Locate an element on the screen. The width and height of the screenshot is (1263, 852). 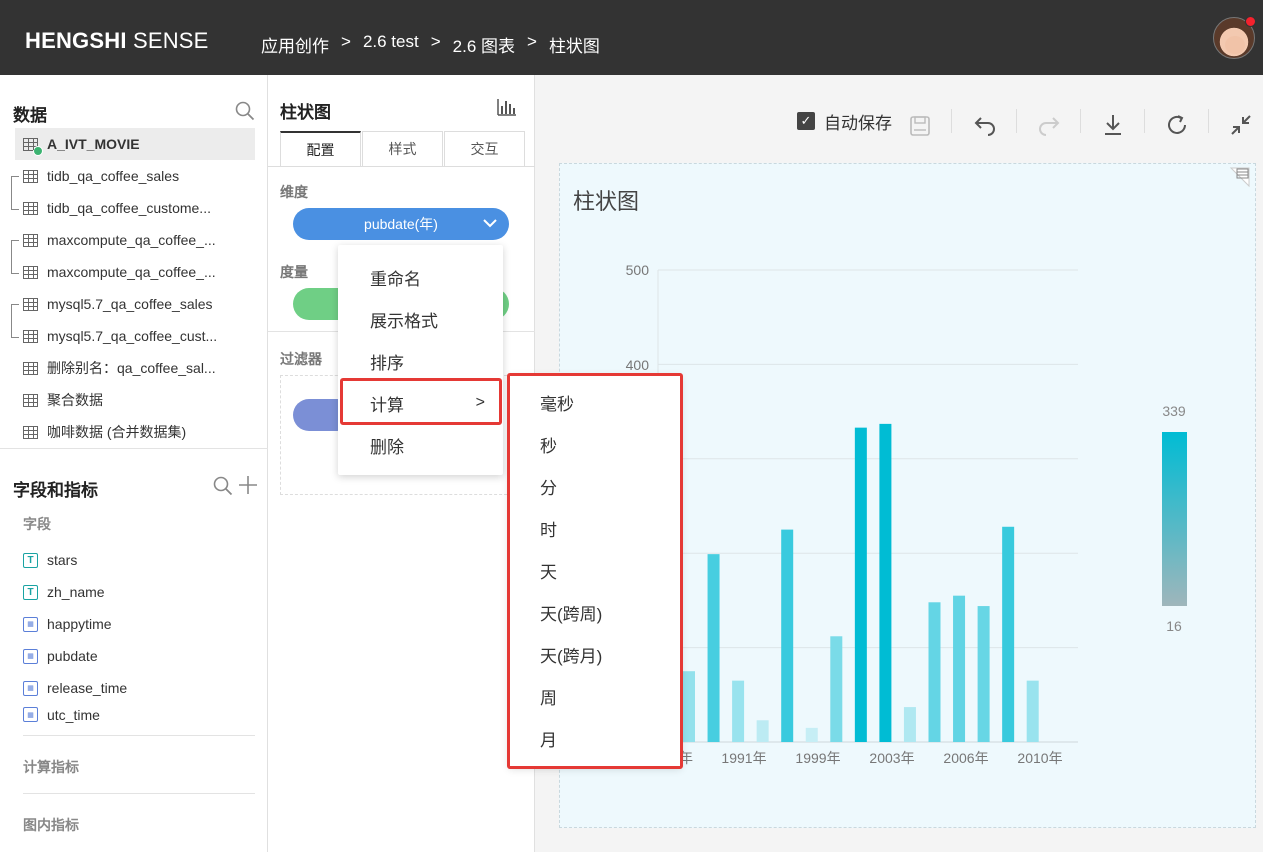
collapse-icon is located at coordinates (1241, 125).